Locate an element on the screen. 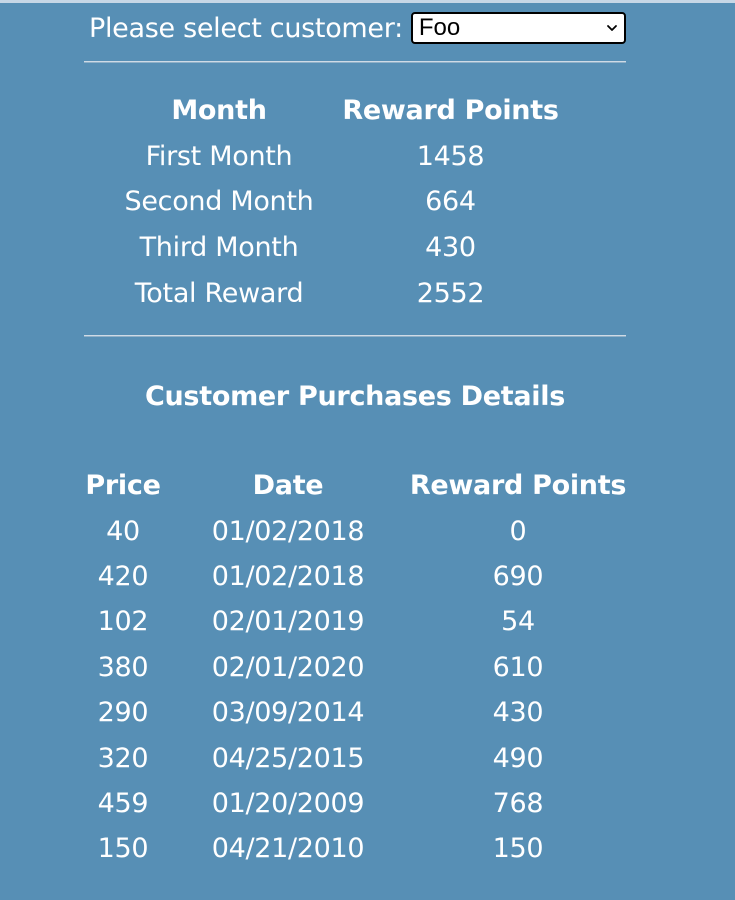  price-cell: 459 is located at coordinates (123, 803).